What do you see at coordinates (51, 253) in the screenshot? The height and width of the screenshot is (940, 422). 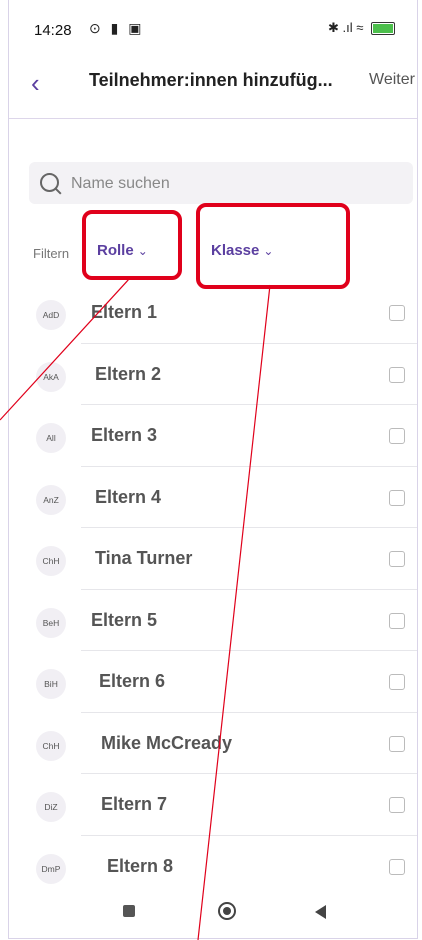 I see `filter-label: Filtern` at bounding box center [51, 253].